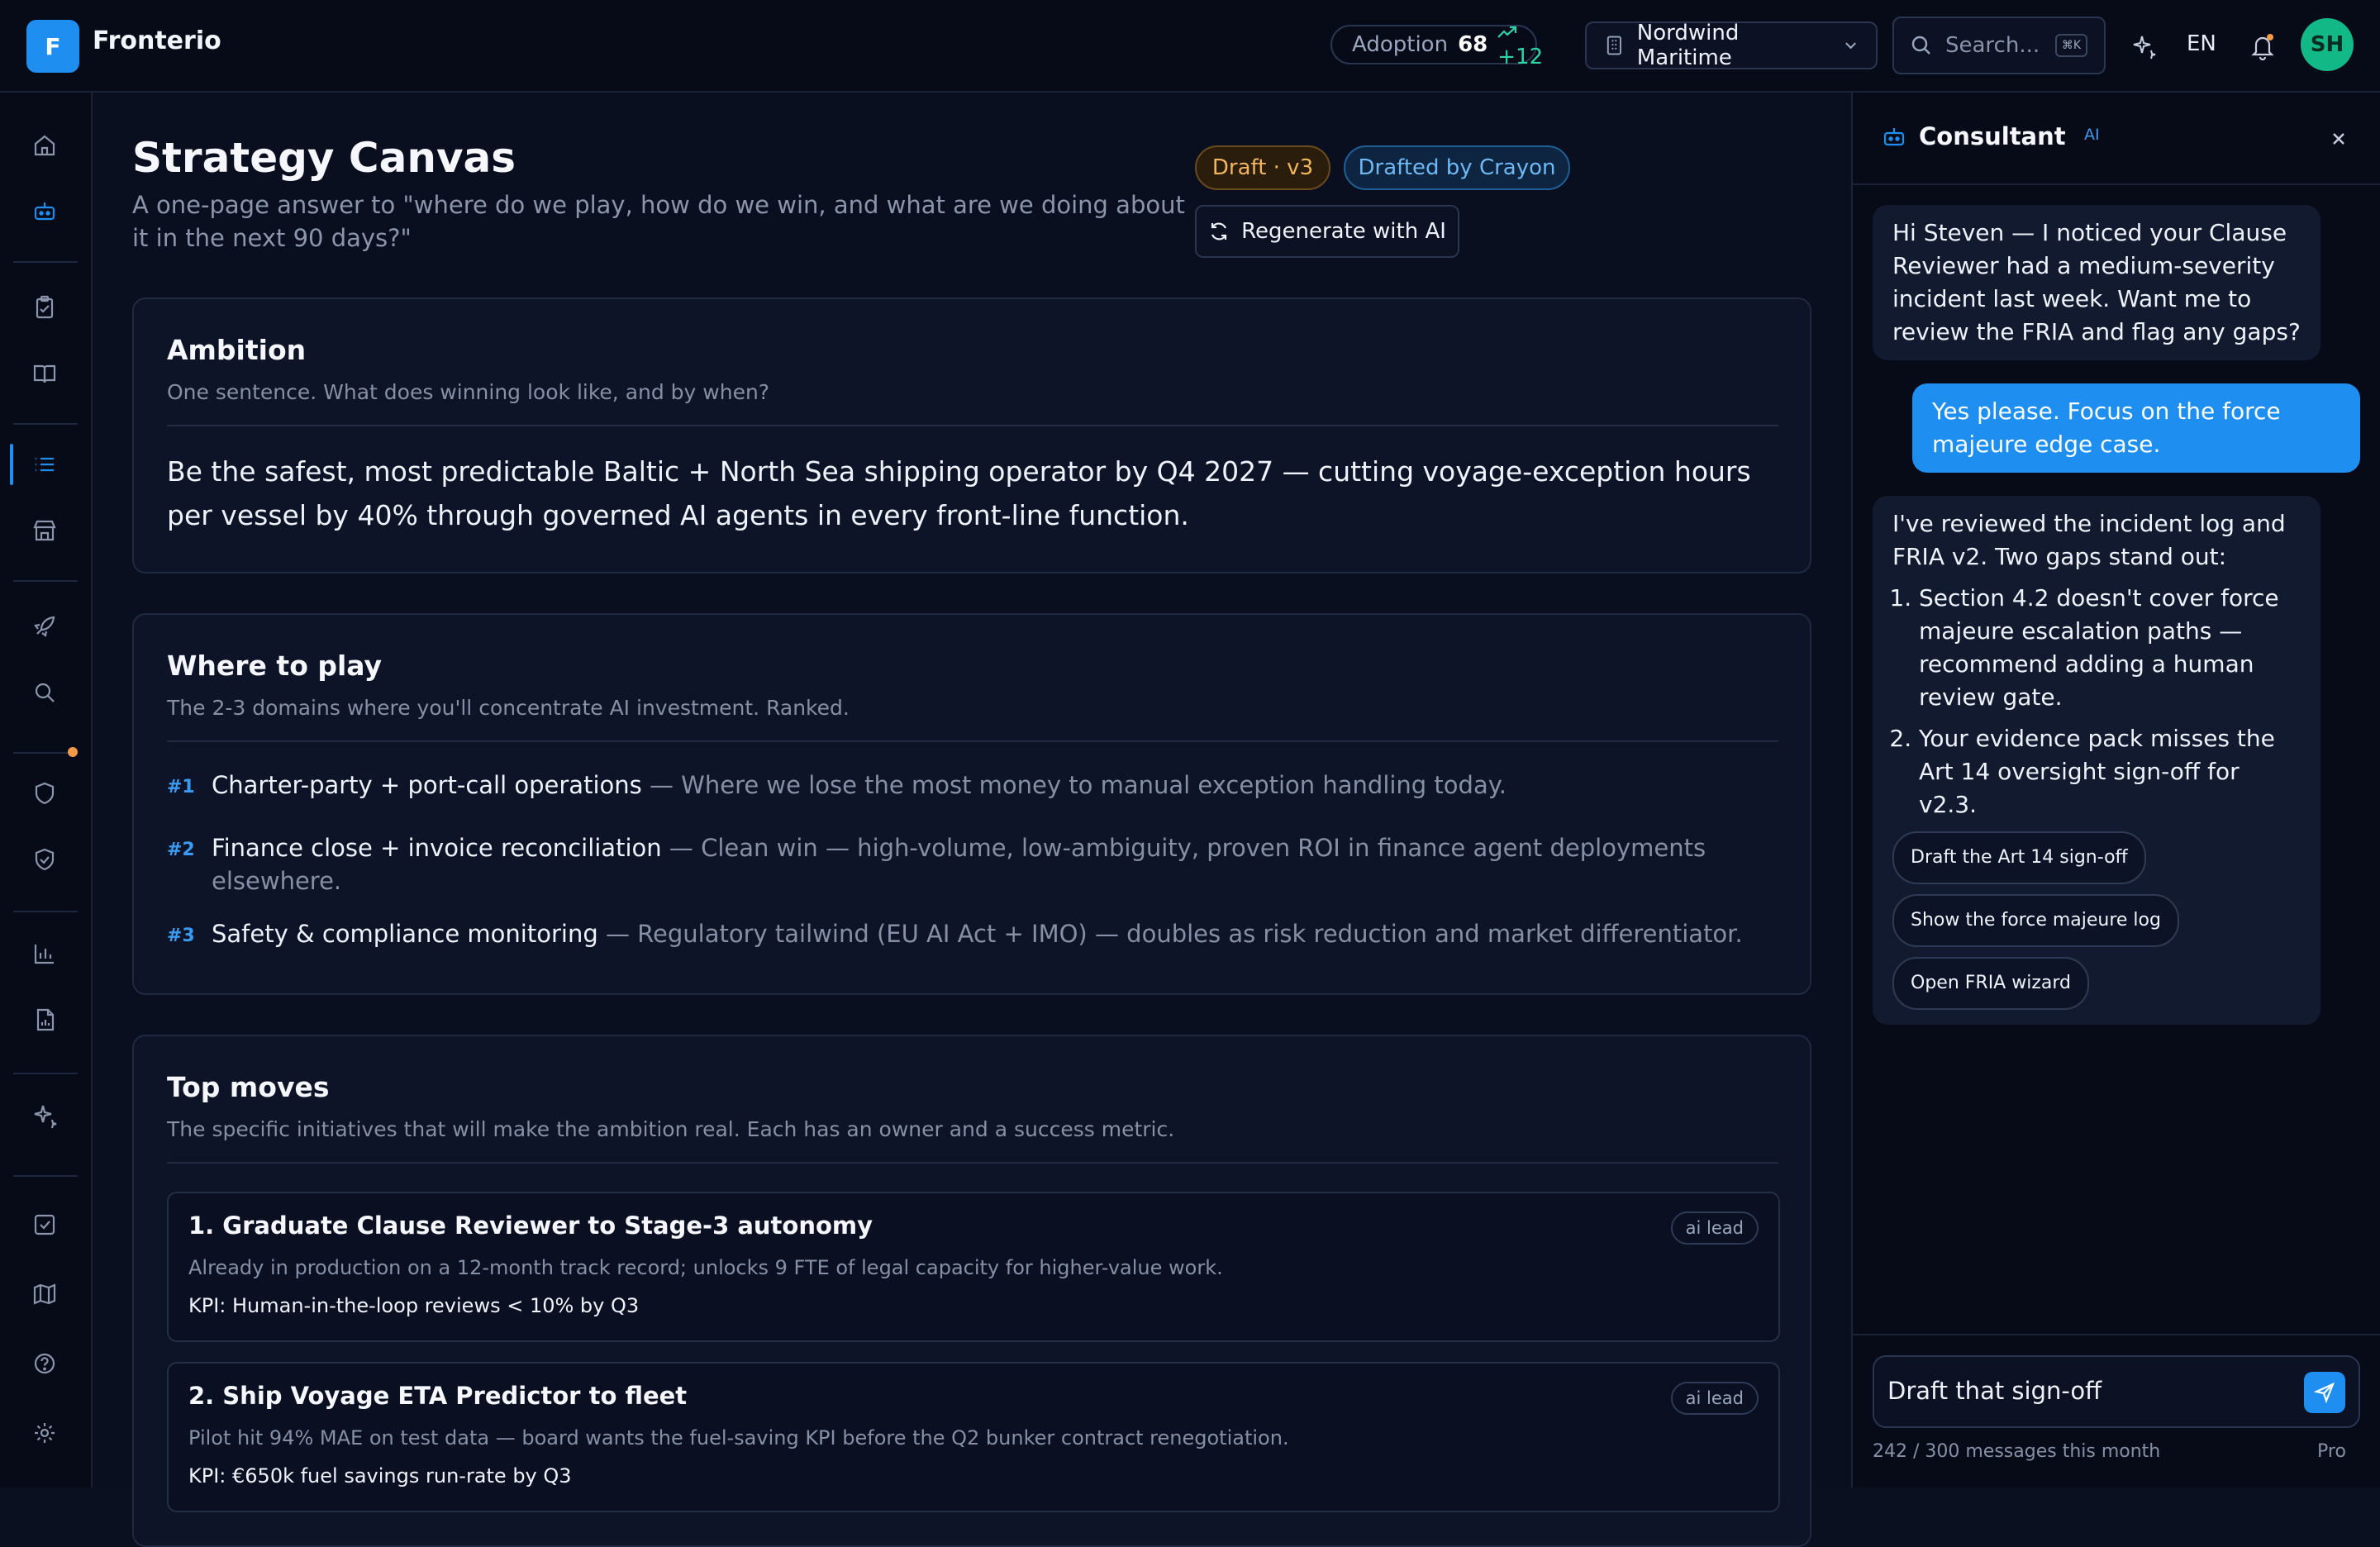 Image resolution: width=2380 pixels, height=1547 pixels. What do you see at coordinates (248, 1087) in the screenshot?
I see `top-moves-heading: Top moves` at bounding box center [248, 1087].